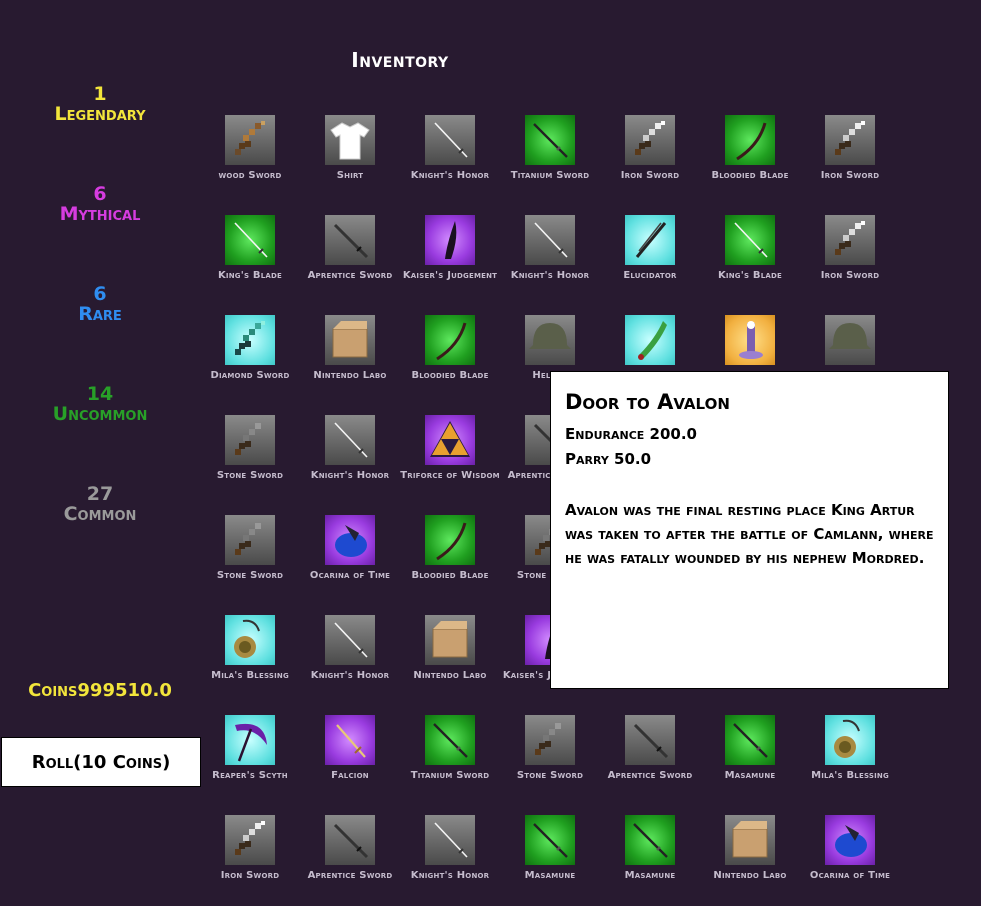 The image size is (981, 906). Describe the element at coordinates (101, 762) in the screenshot. I see `roll-button: Roll(10 Coins)` at that location.